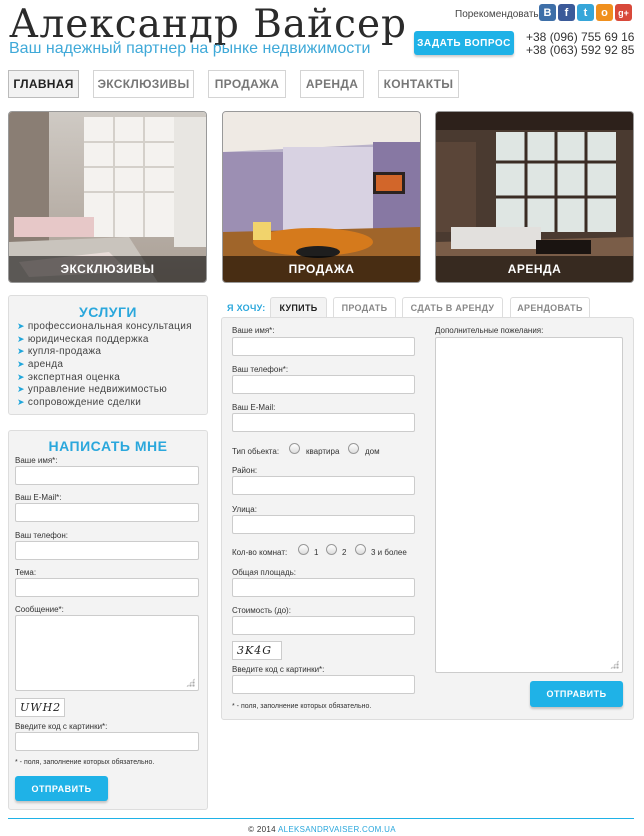 Image resolution: width=644 pixels, height=836 pixels. Describe the element at coordinates (264, 572) in the screenshot. I see `area-label: Общая площадь:` at that location.